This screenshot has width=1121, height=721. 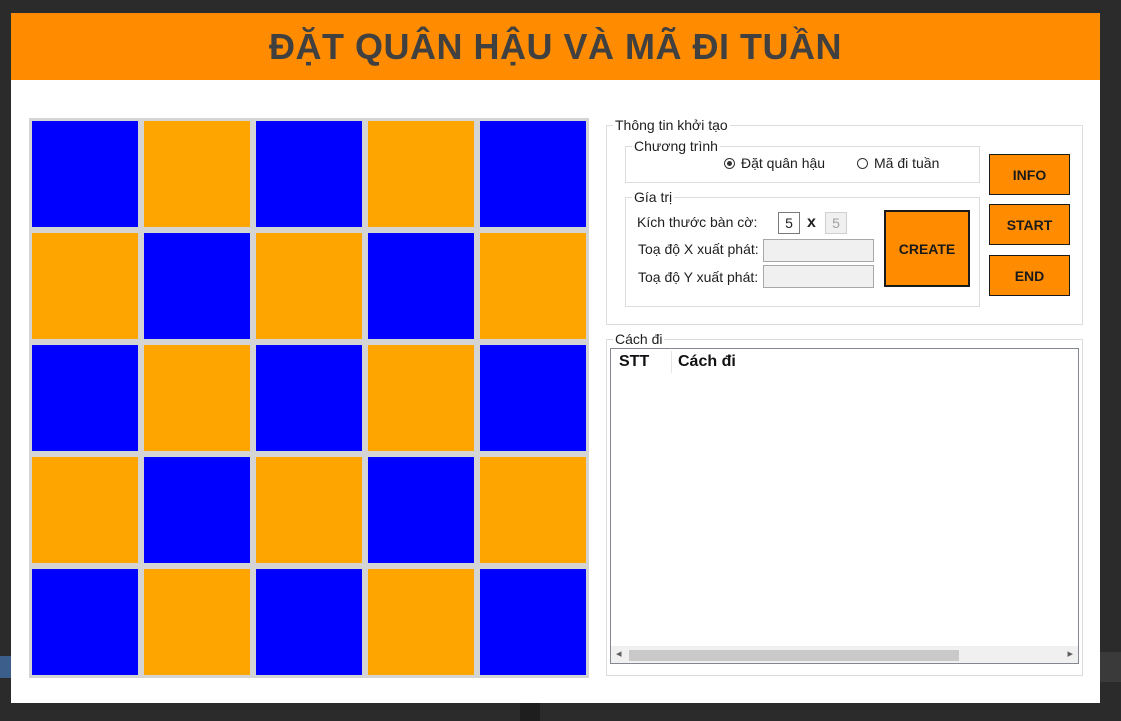 What do you see at coordinates (698, 249) in the screenshot?
I see `start-x-label: Toạ độ X xuất phát:` at bounding box center [698, 249].